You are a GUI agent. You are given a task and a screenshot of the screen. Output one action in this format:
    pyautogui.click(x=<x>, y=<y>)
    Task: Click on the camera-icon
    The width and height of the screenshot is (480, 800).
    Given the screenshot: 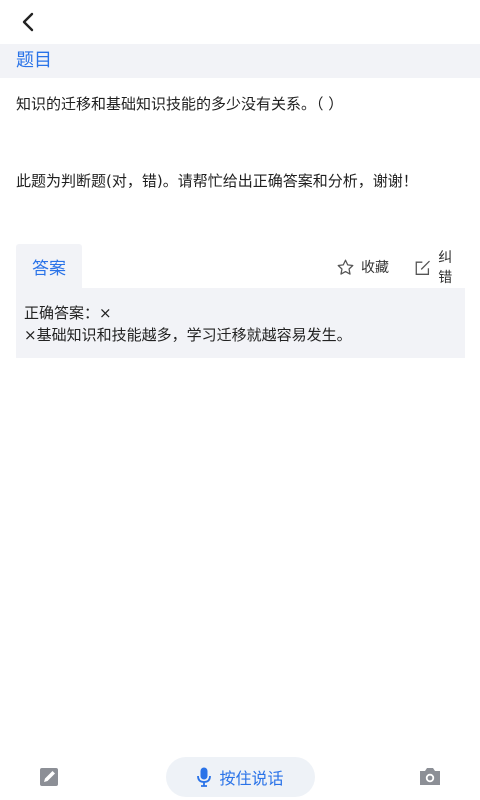 What is the action you would take?
    pyautogui.click(x=430, y=776)
    